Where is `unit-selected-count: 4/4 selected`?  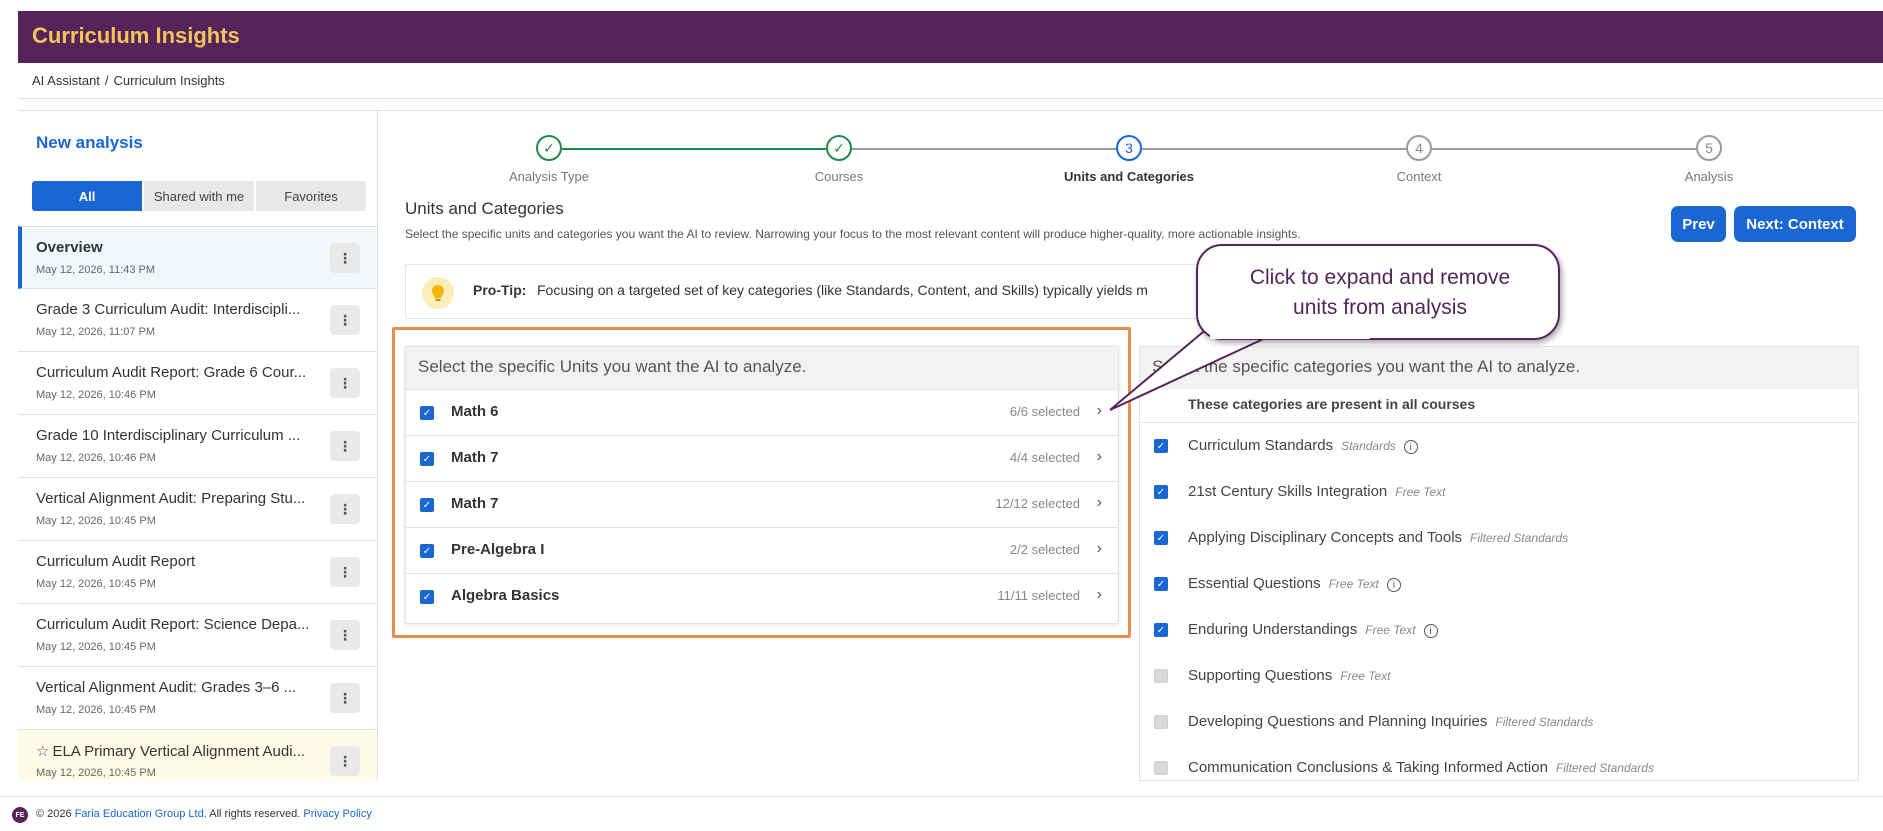 unit-selected-count: 4/4 selected is located at coordinates (1044, 457).